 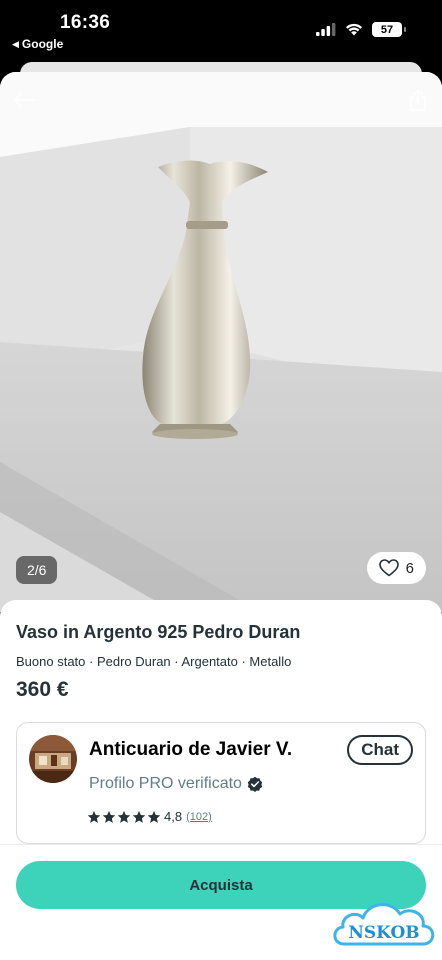 What do you see at coordinates (383, 933) in the screenshot?
I see `watermark-text: NSKOB` at bounding box center [383, 933].